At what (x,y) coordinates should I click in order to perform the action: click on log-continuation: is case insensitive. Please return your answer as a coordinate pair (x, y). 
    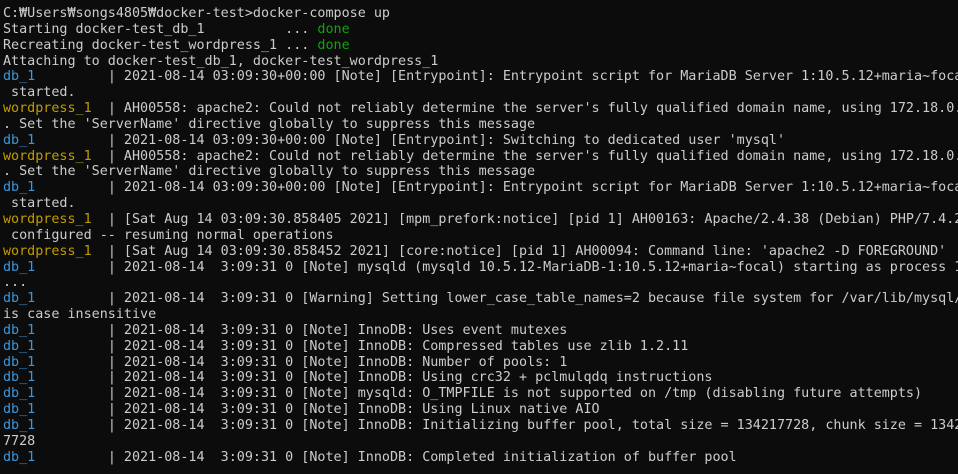
    Looking at the image, I should click on (80, 315).